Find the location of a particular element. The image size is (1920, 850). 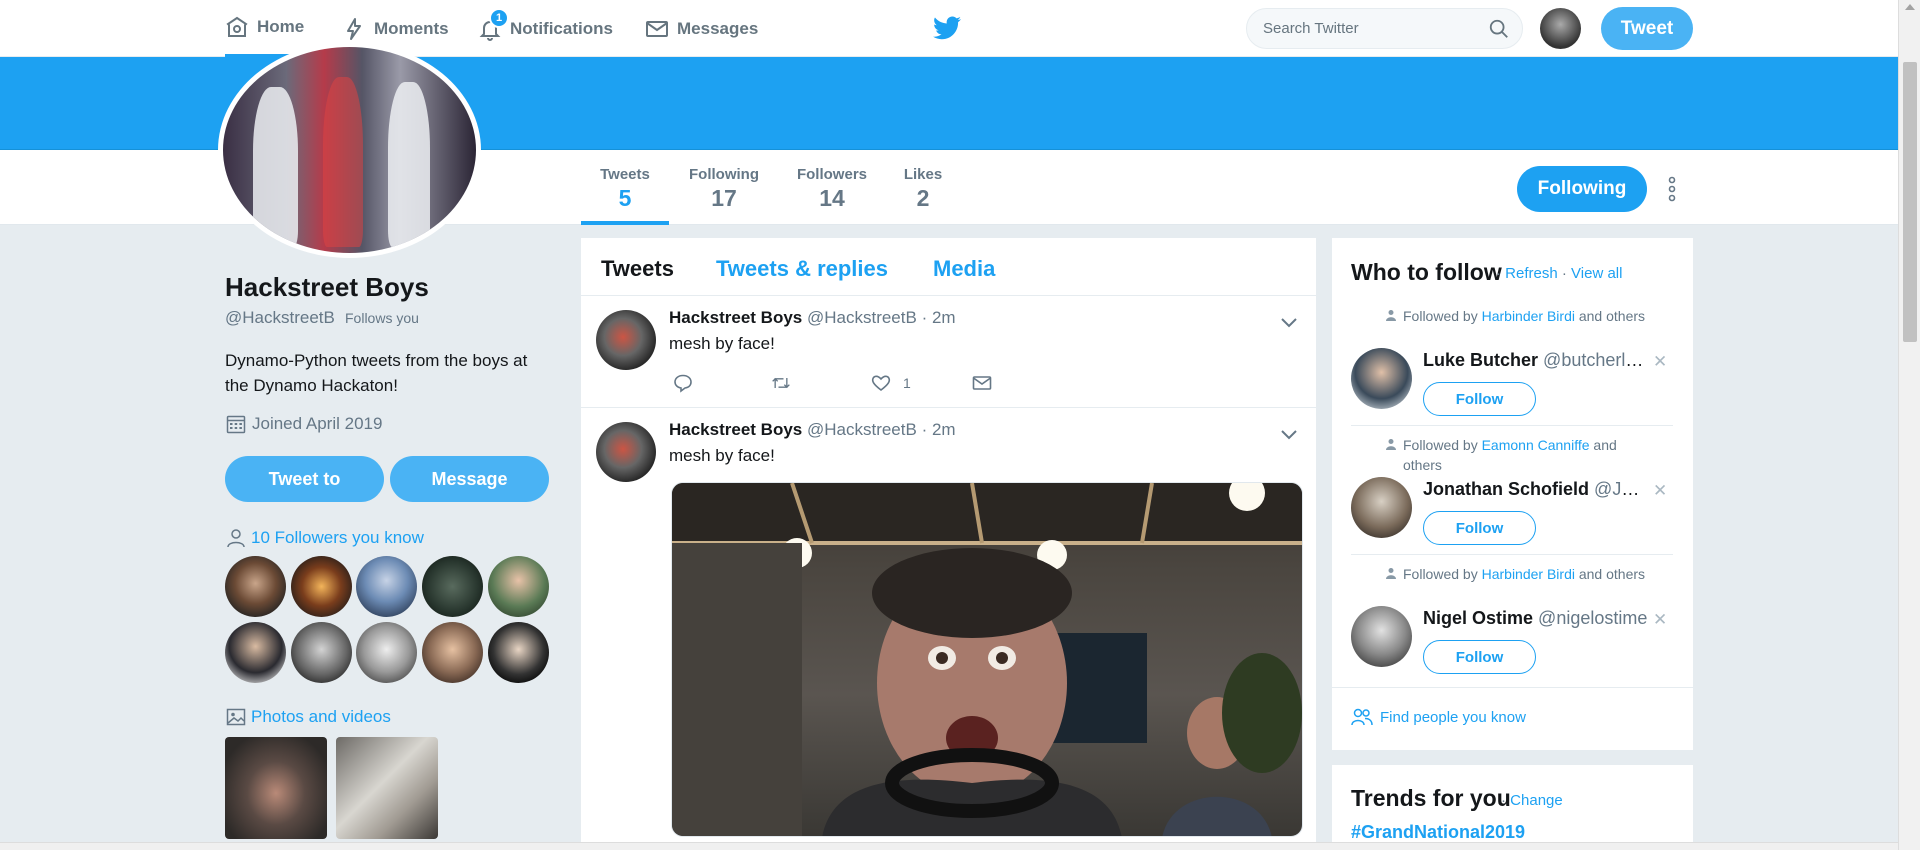

like-count: 1 is located at coordinates (907, 383).